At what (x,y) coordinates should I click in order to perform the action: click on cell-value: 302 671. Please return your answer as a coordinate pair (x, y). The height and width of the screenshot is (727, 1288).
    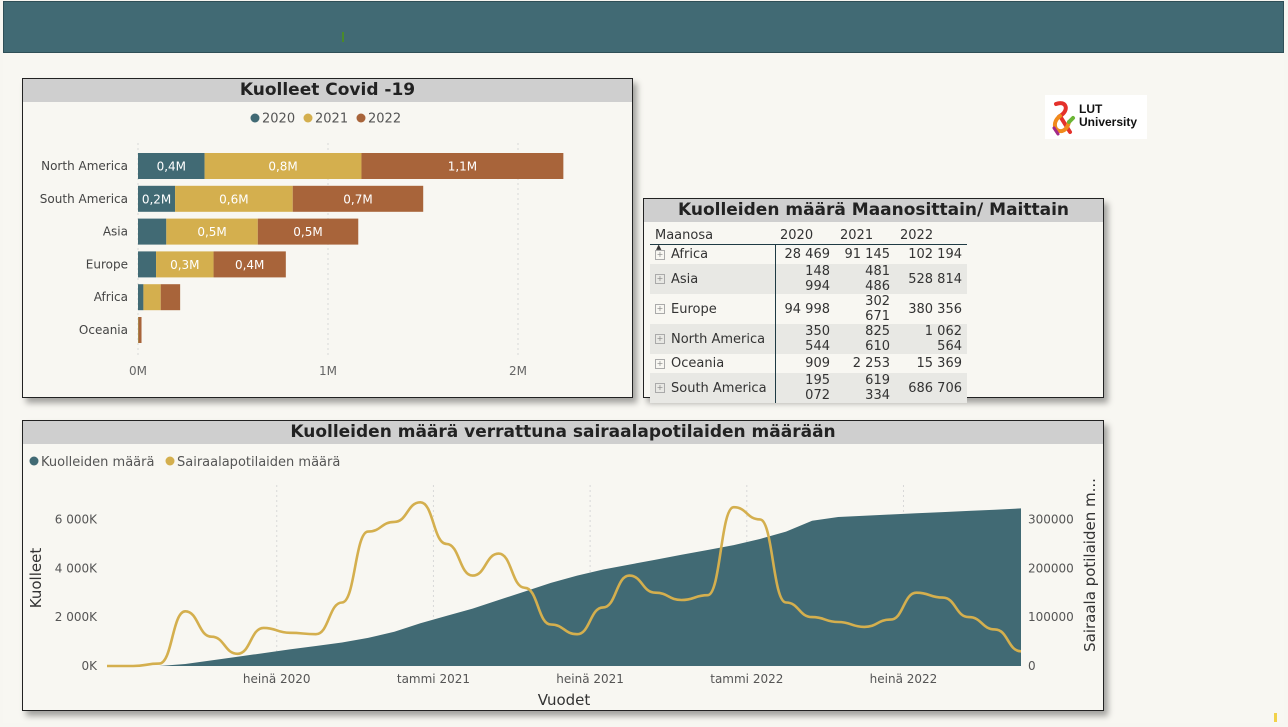
    Looking at the image, I should click on (877, 309).